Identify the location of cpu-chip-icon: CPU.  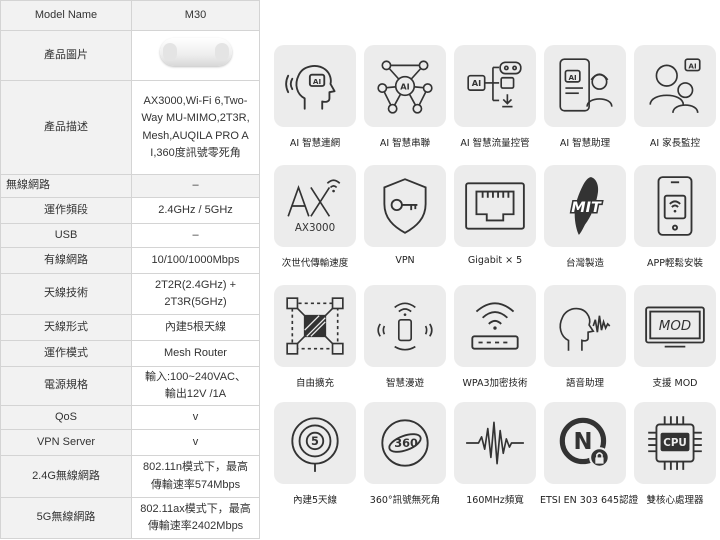
(675, 443).